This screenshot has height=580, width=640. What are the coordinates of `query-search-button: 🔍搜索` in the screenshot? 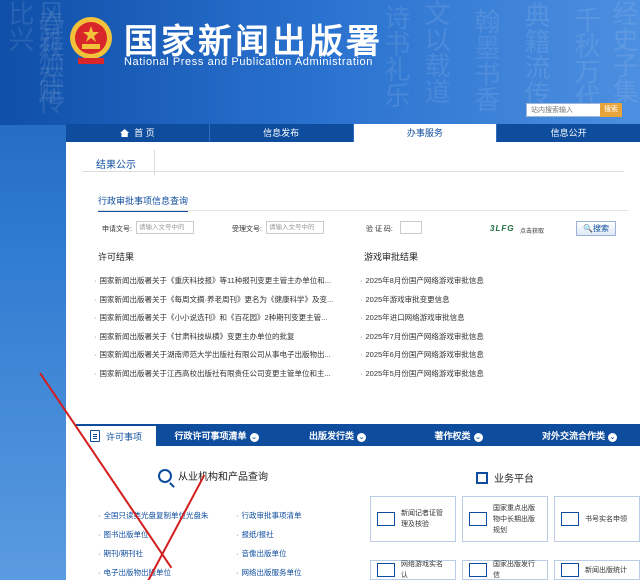 It's located at (596, 228).